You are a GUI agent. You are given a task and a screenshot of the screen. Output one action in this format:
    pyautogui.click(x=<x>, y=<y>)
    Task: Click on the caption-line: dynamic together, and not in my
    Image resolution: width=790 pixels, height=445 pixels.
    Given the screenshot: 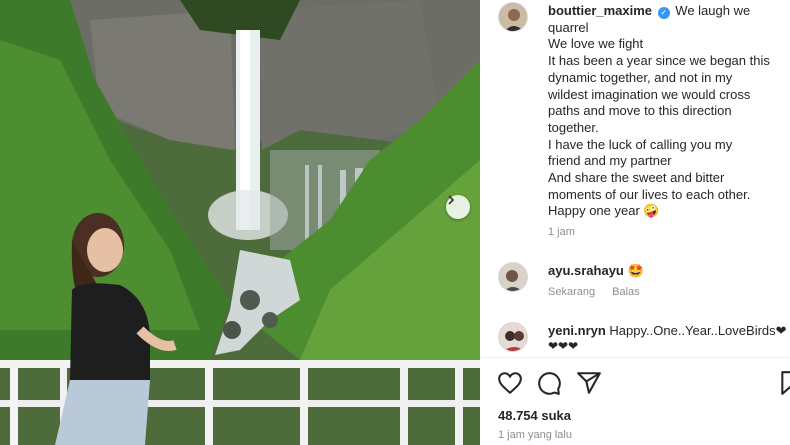 What is the action you would take?
    pyautogui.click(x=640, y=77)
    